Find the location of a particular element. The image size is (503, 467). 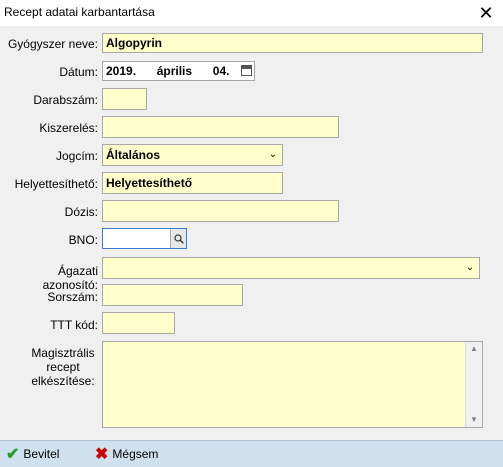

button-bar: ✔ Bevitel ✖ Mégsem is located at coordinates (251, 453).